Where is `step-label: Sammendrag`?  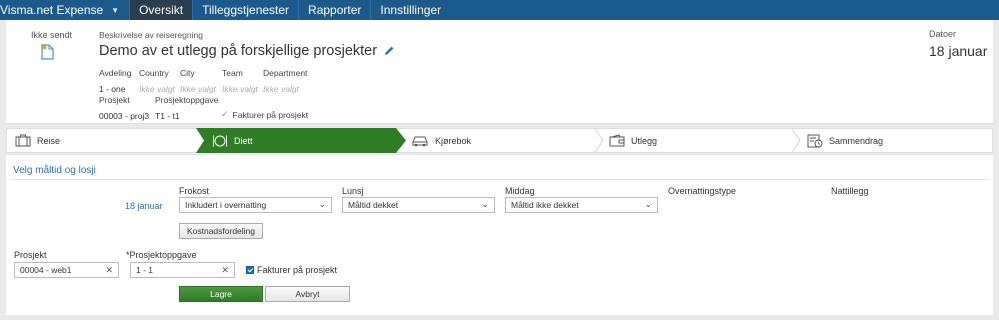
step-label: Sammendrag is located at coordinates (856, 140).